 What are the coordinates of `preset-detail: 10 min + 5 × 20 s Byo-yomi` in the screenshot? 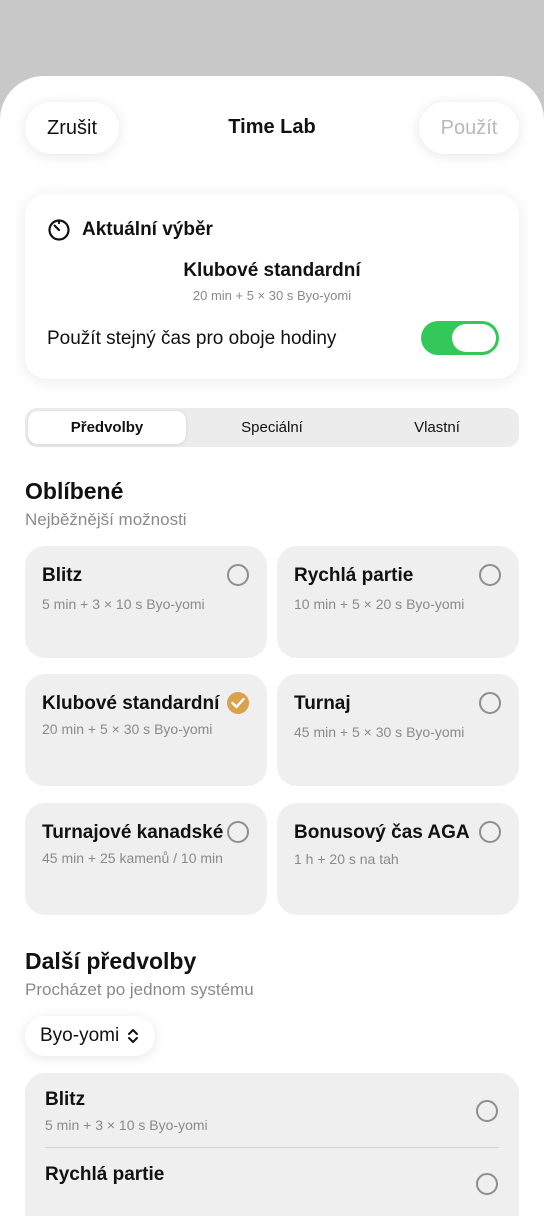 It's located at (379, 604).